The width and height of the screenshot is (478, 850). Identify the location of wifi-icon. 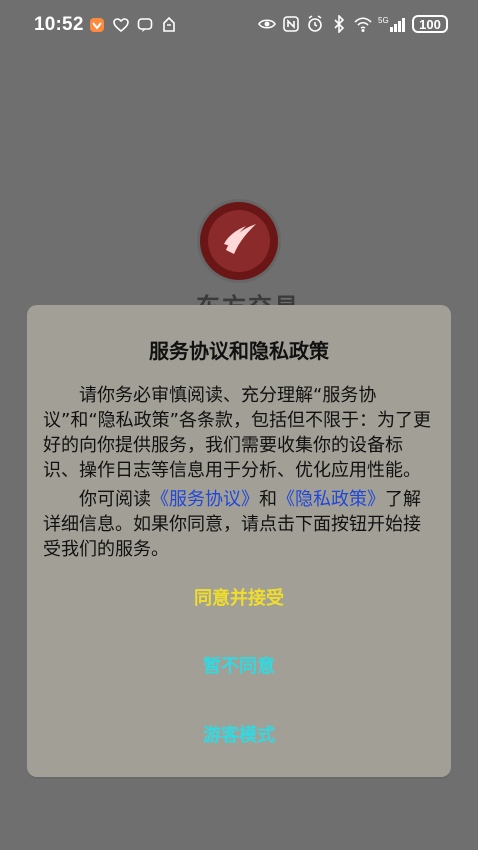
(363, 24).